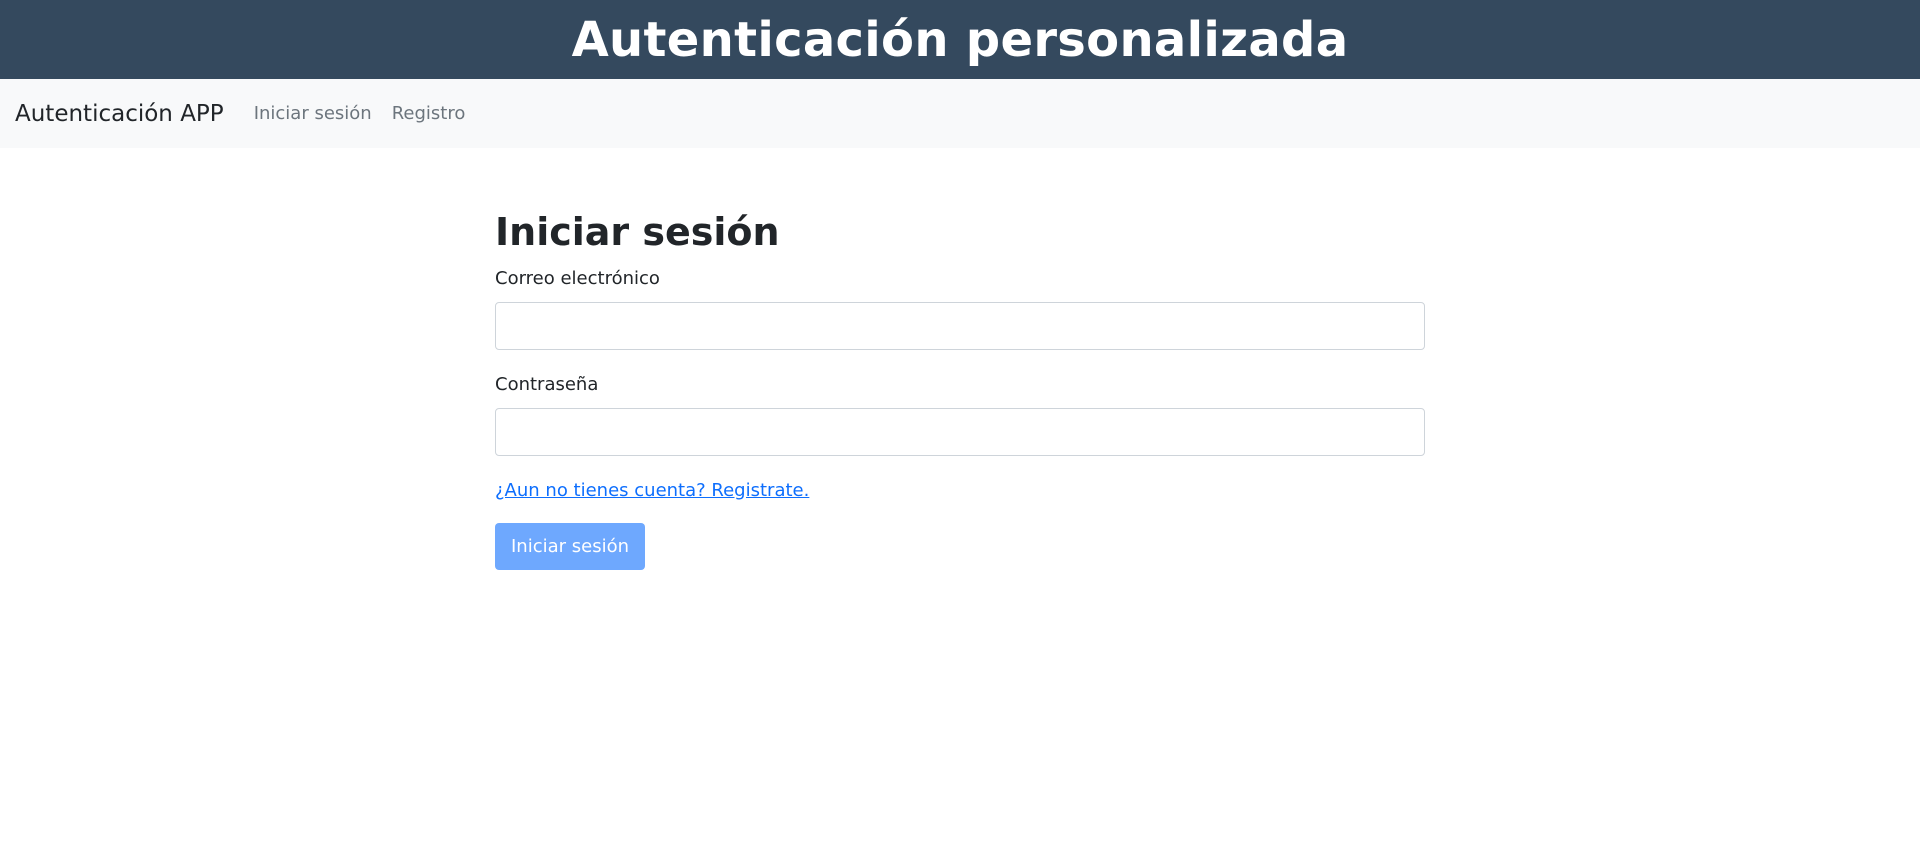  Describe the element at coordinates (577, 278) in the screenshot. I see `email-label: Correo electrónico` at that location.